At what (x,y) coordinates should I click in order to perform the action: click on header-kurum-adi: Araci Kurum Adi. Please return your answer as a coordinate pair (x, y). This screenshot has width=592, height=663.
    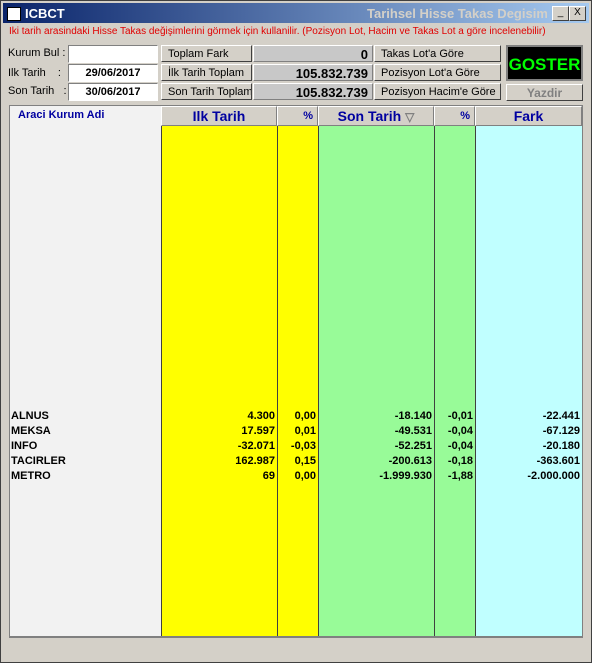
    Looking at the image, I should click on (85, 116).